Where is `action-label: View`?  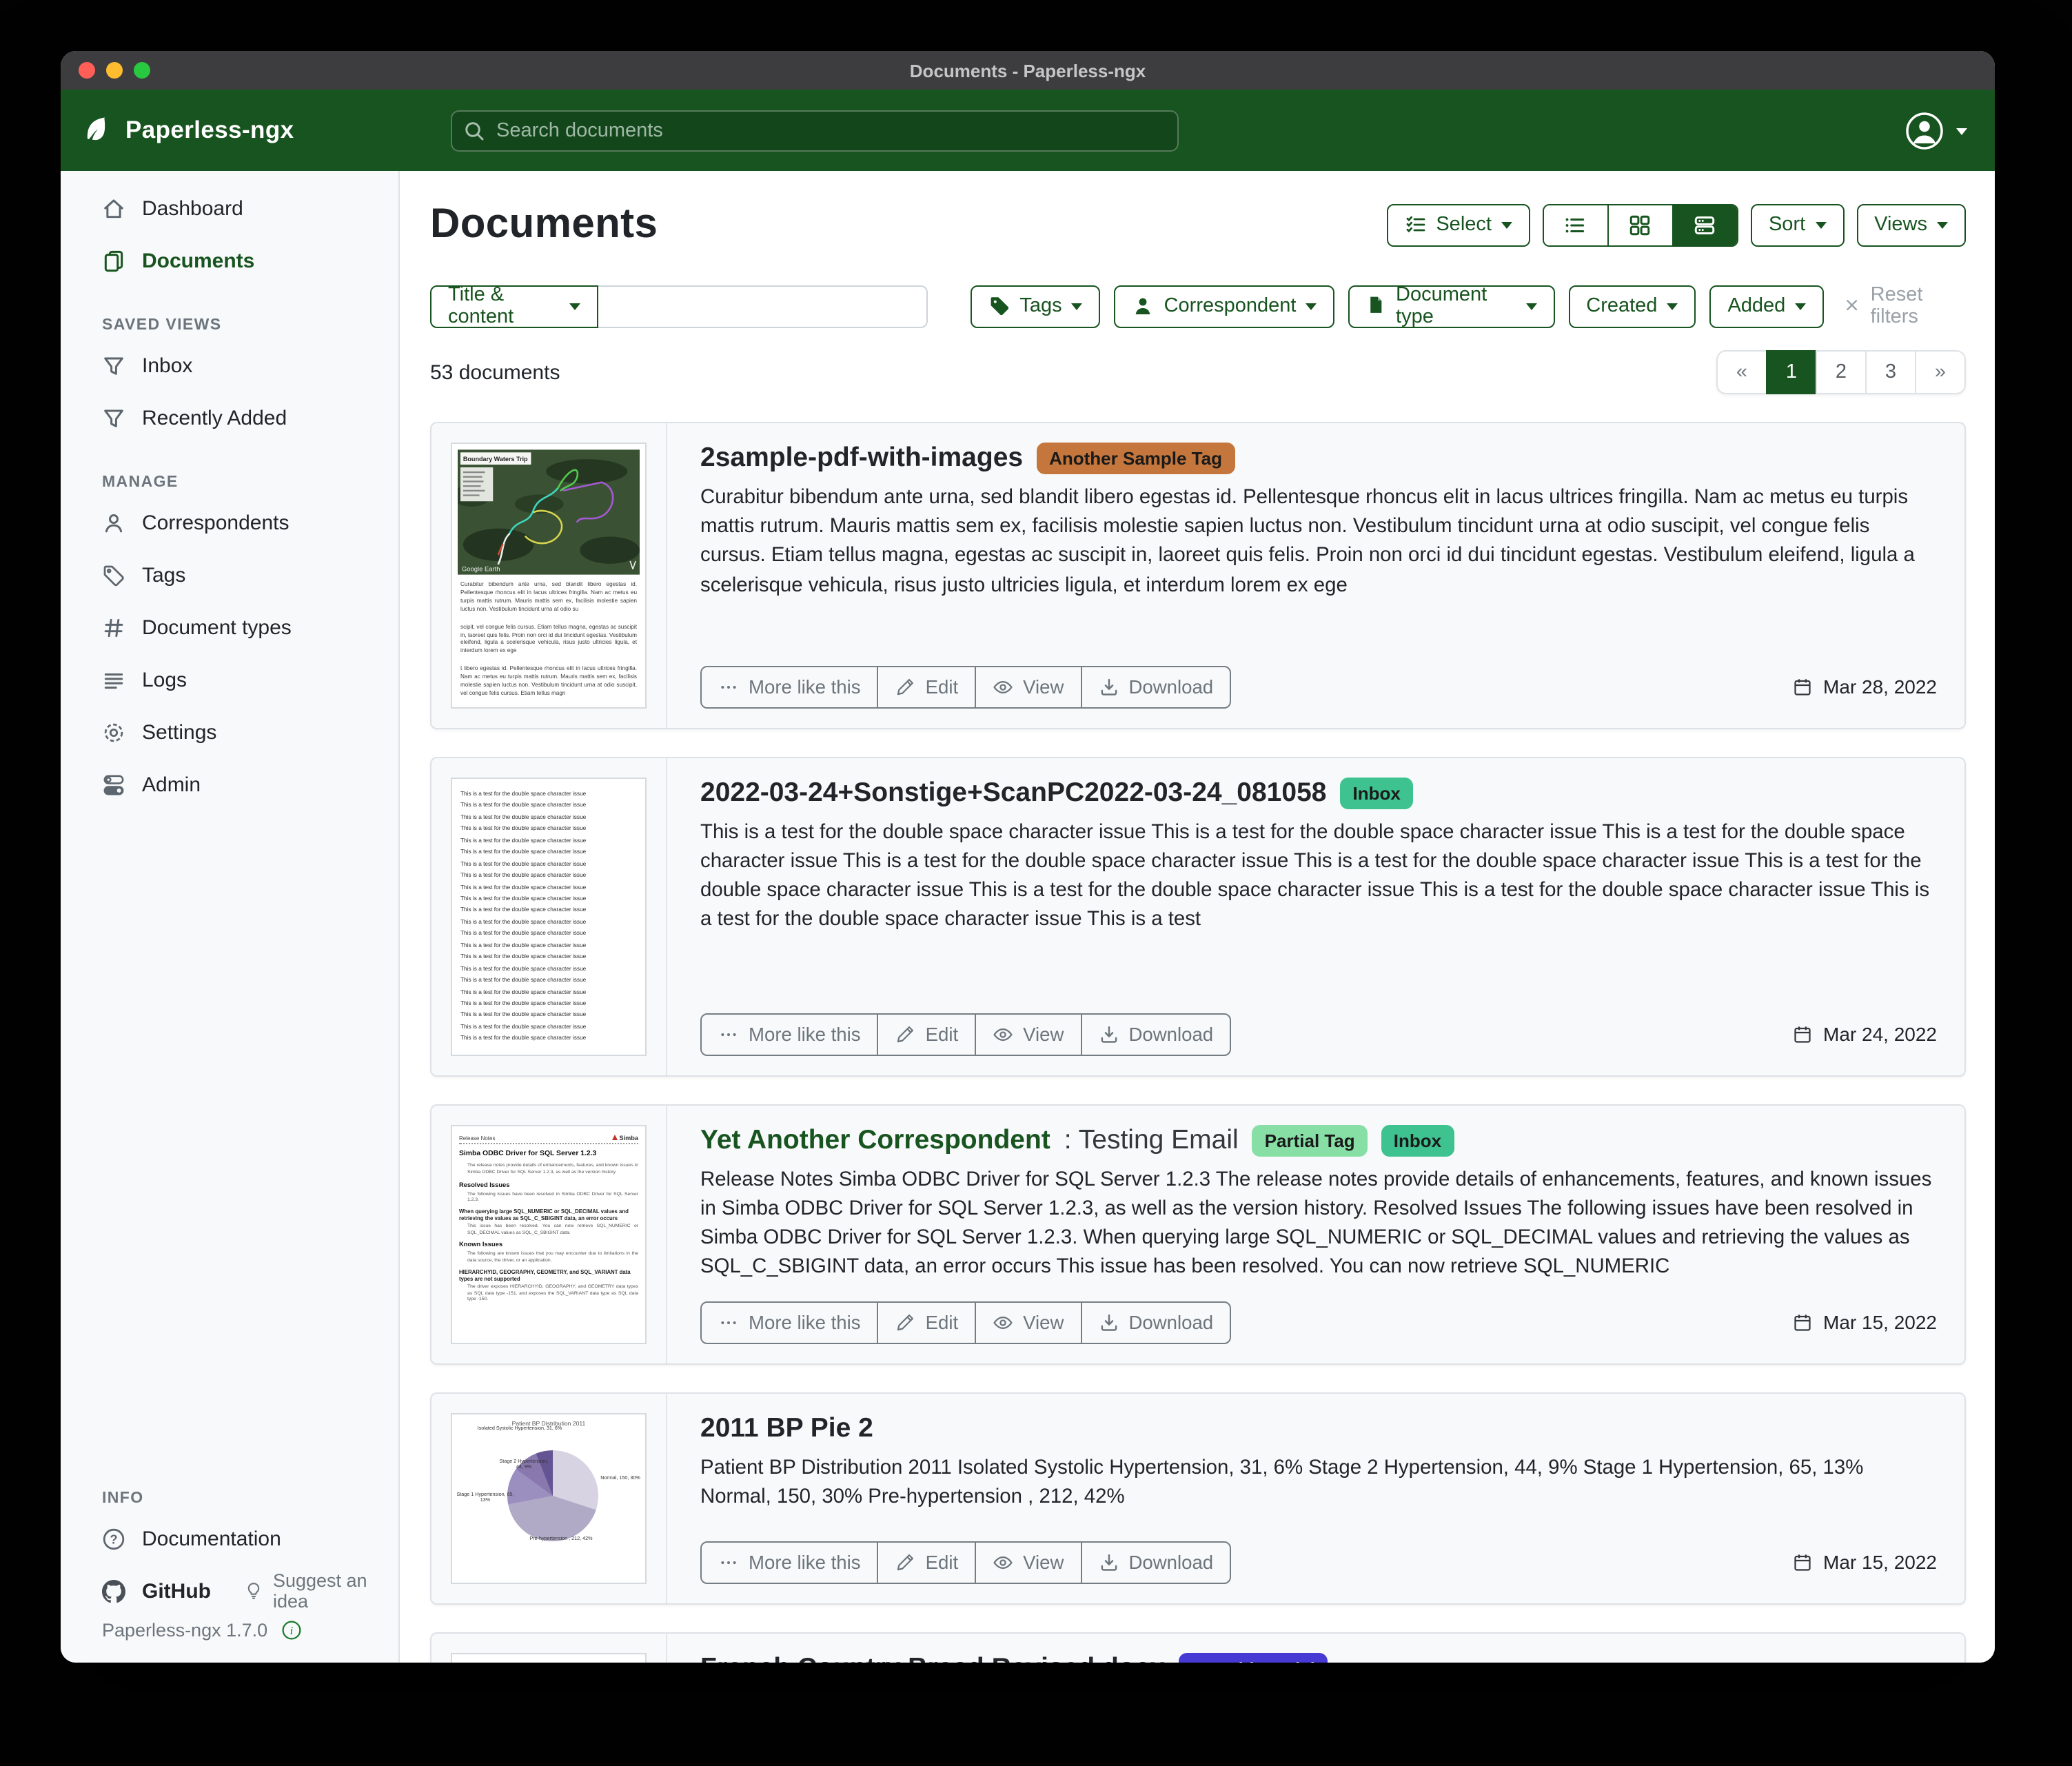 action-label: View is located at coordinates (1043, 687).